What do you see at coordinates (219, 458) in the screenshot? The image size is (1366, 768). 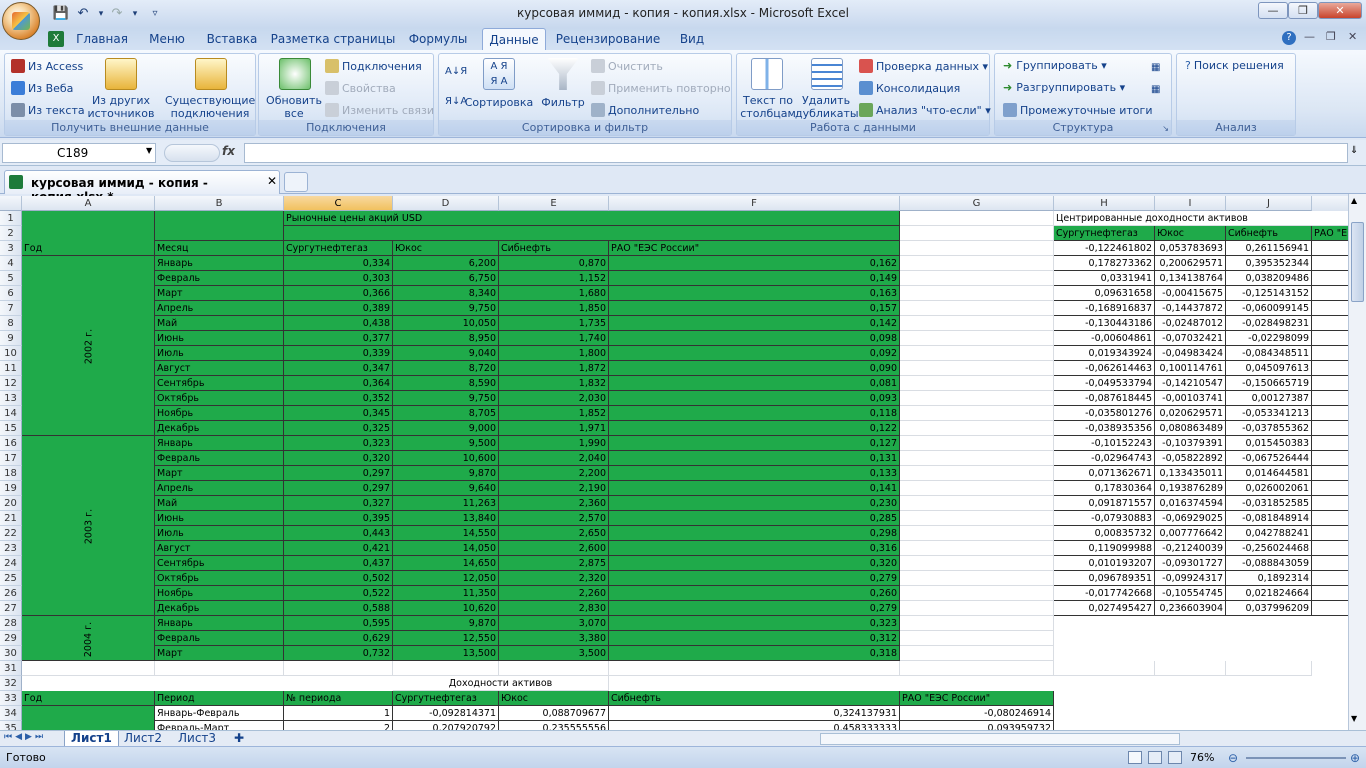 I see `month-cell: Февраль` at bounding box center [219, 458].